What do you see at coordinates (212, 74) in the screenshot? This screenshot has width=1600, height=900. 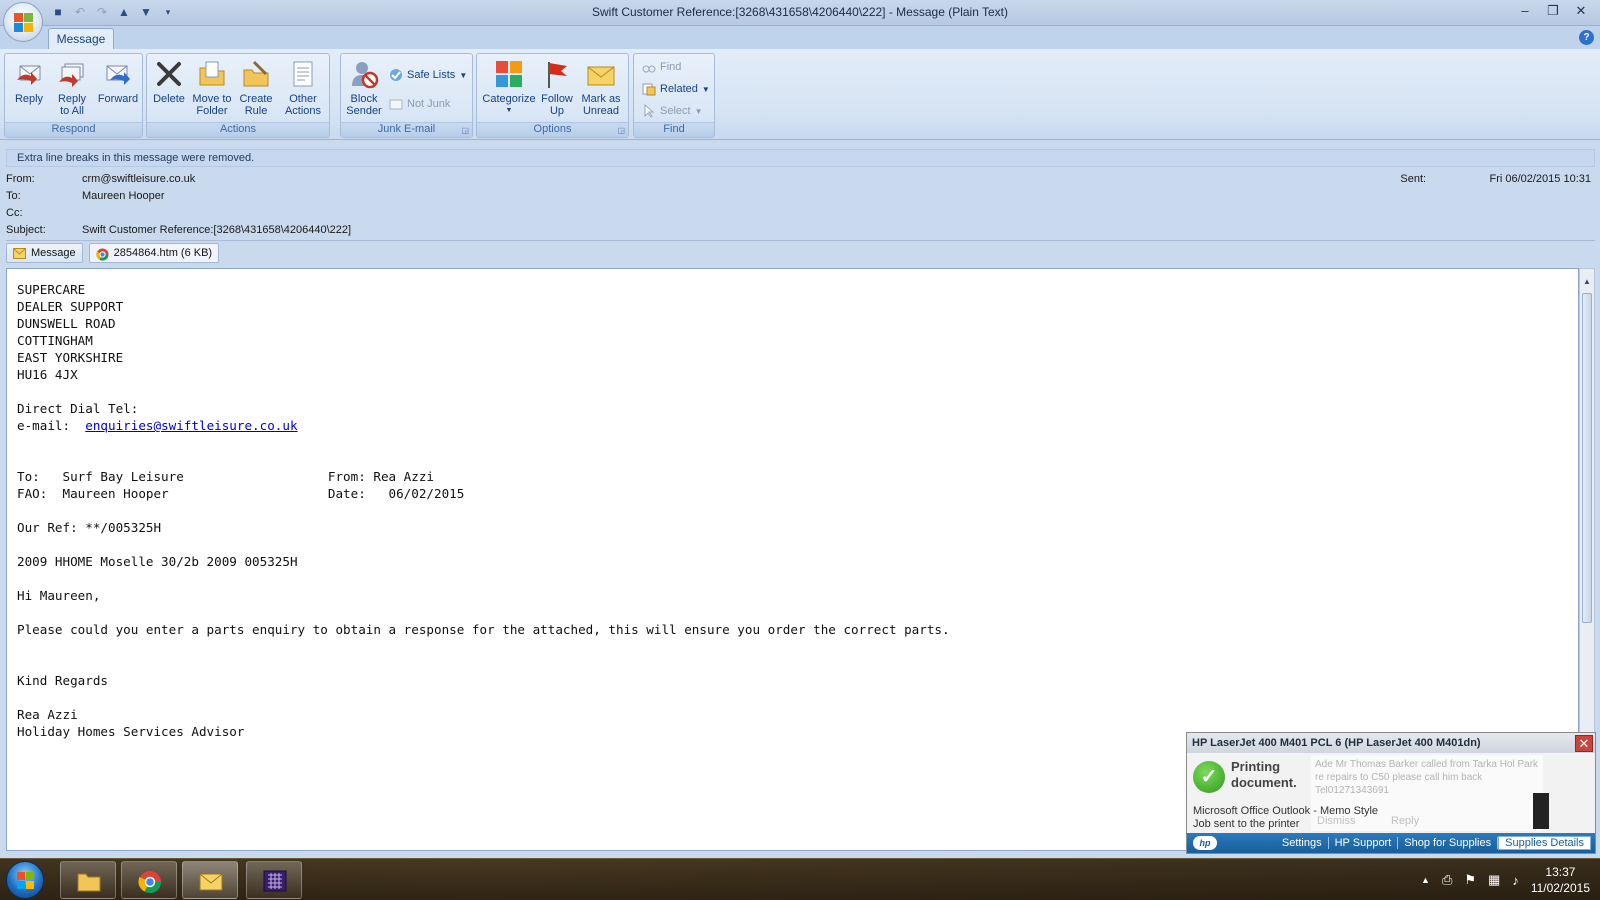 I see `folder-icon` at bounding box center [212, 74].